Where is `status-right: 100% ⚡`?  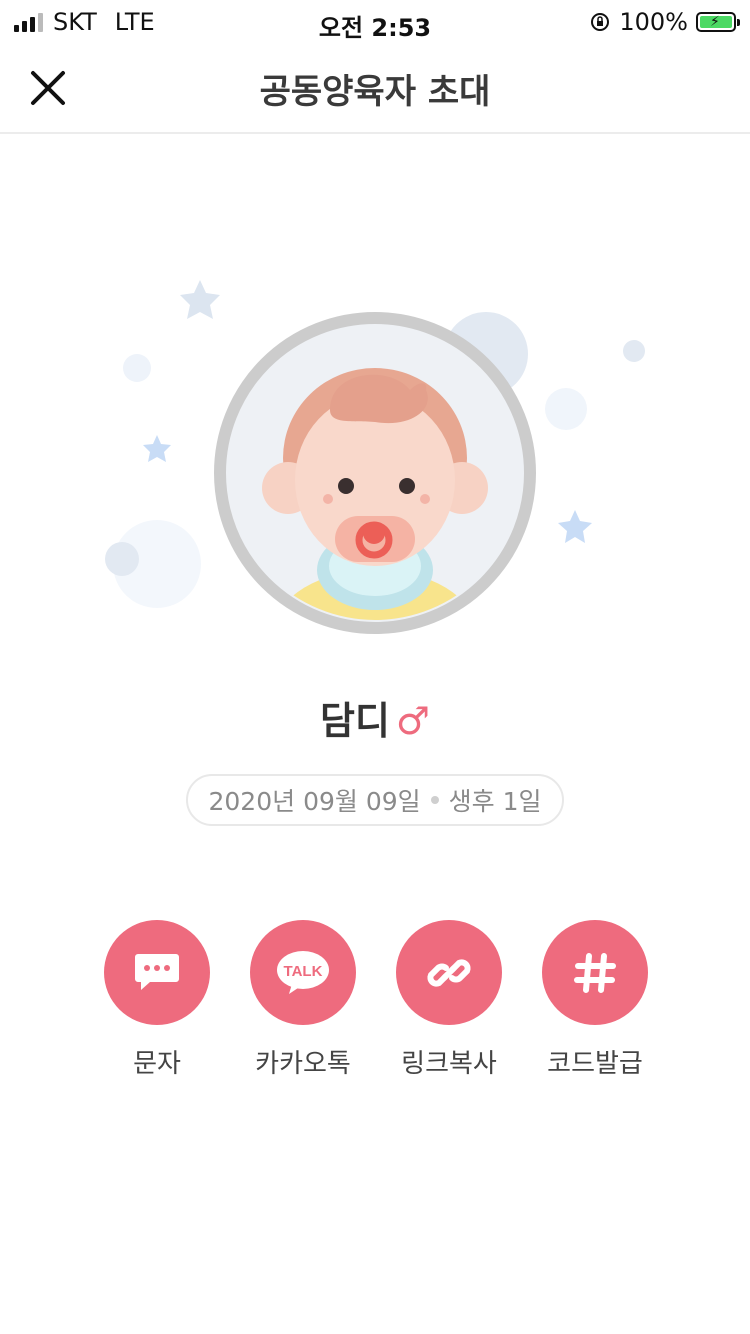 status-right: 100% ⚡ is located at coordinates (664, 22).